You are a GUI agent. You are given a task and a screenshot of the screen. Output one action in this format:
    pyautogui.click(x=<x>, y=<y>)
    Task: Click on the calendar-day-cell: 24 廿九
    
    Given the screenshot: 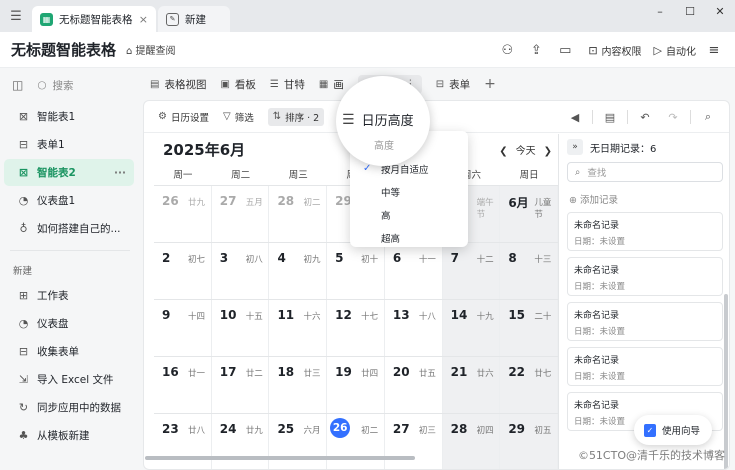 What is the action you would take?
    pyautogui.click(x=241, y=441)
    